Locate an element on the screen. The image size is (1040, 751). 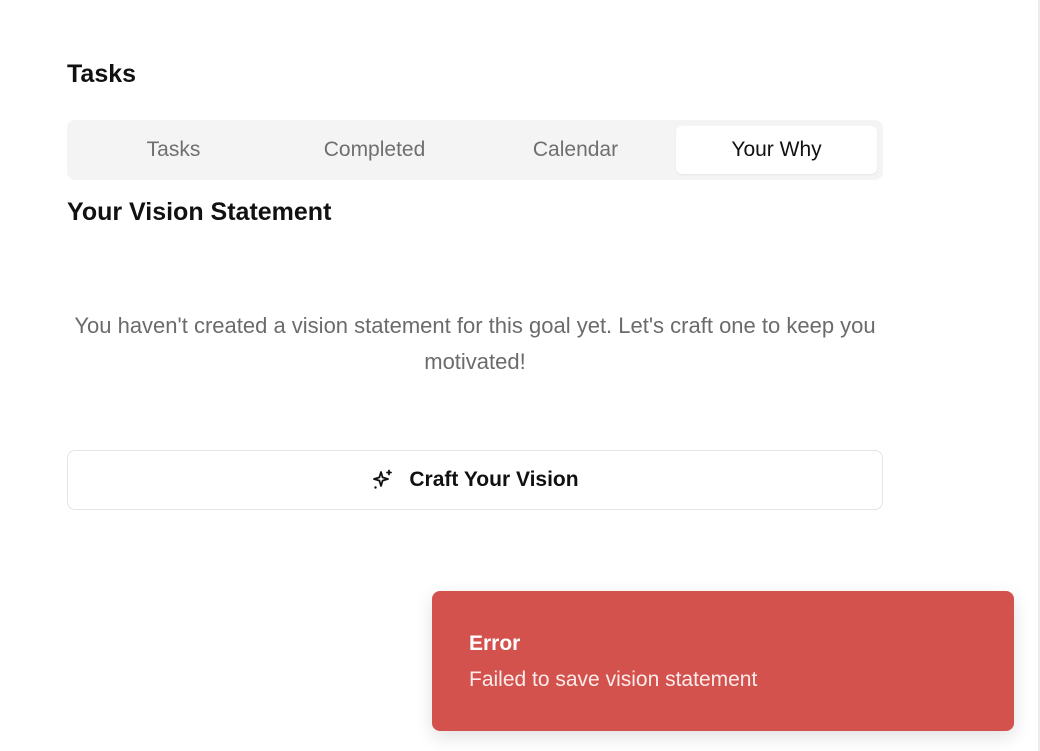
toast-title: Error is located at coordinates (495, 643).